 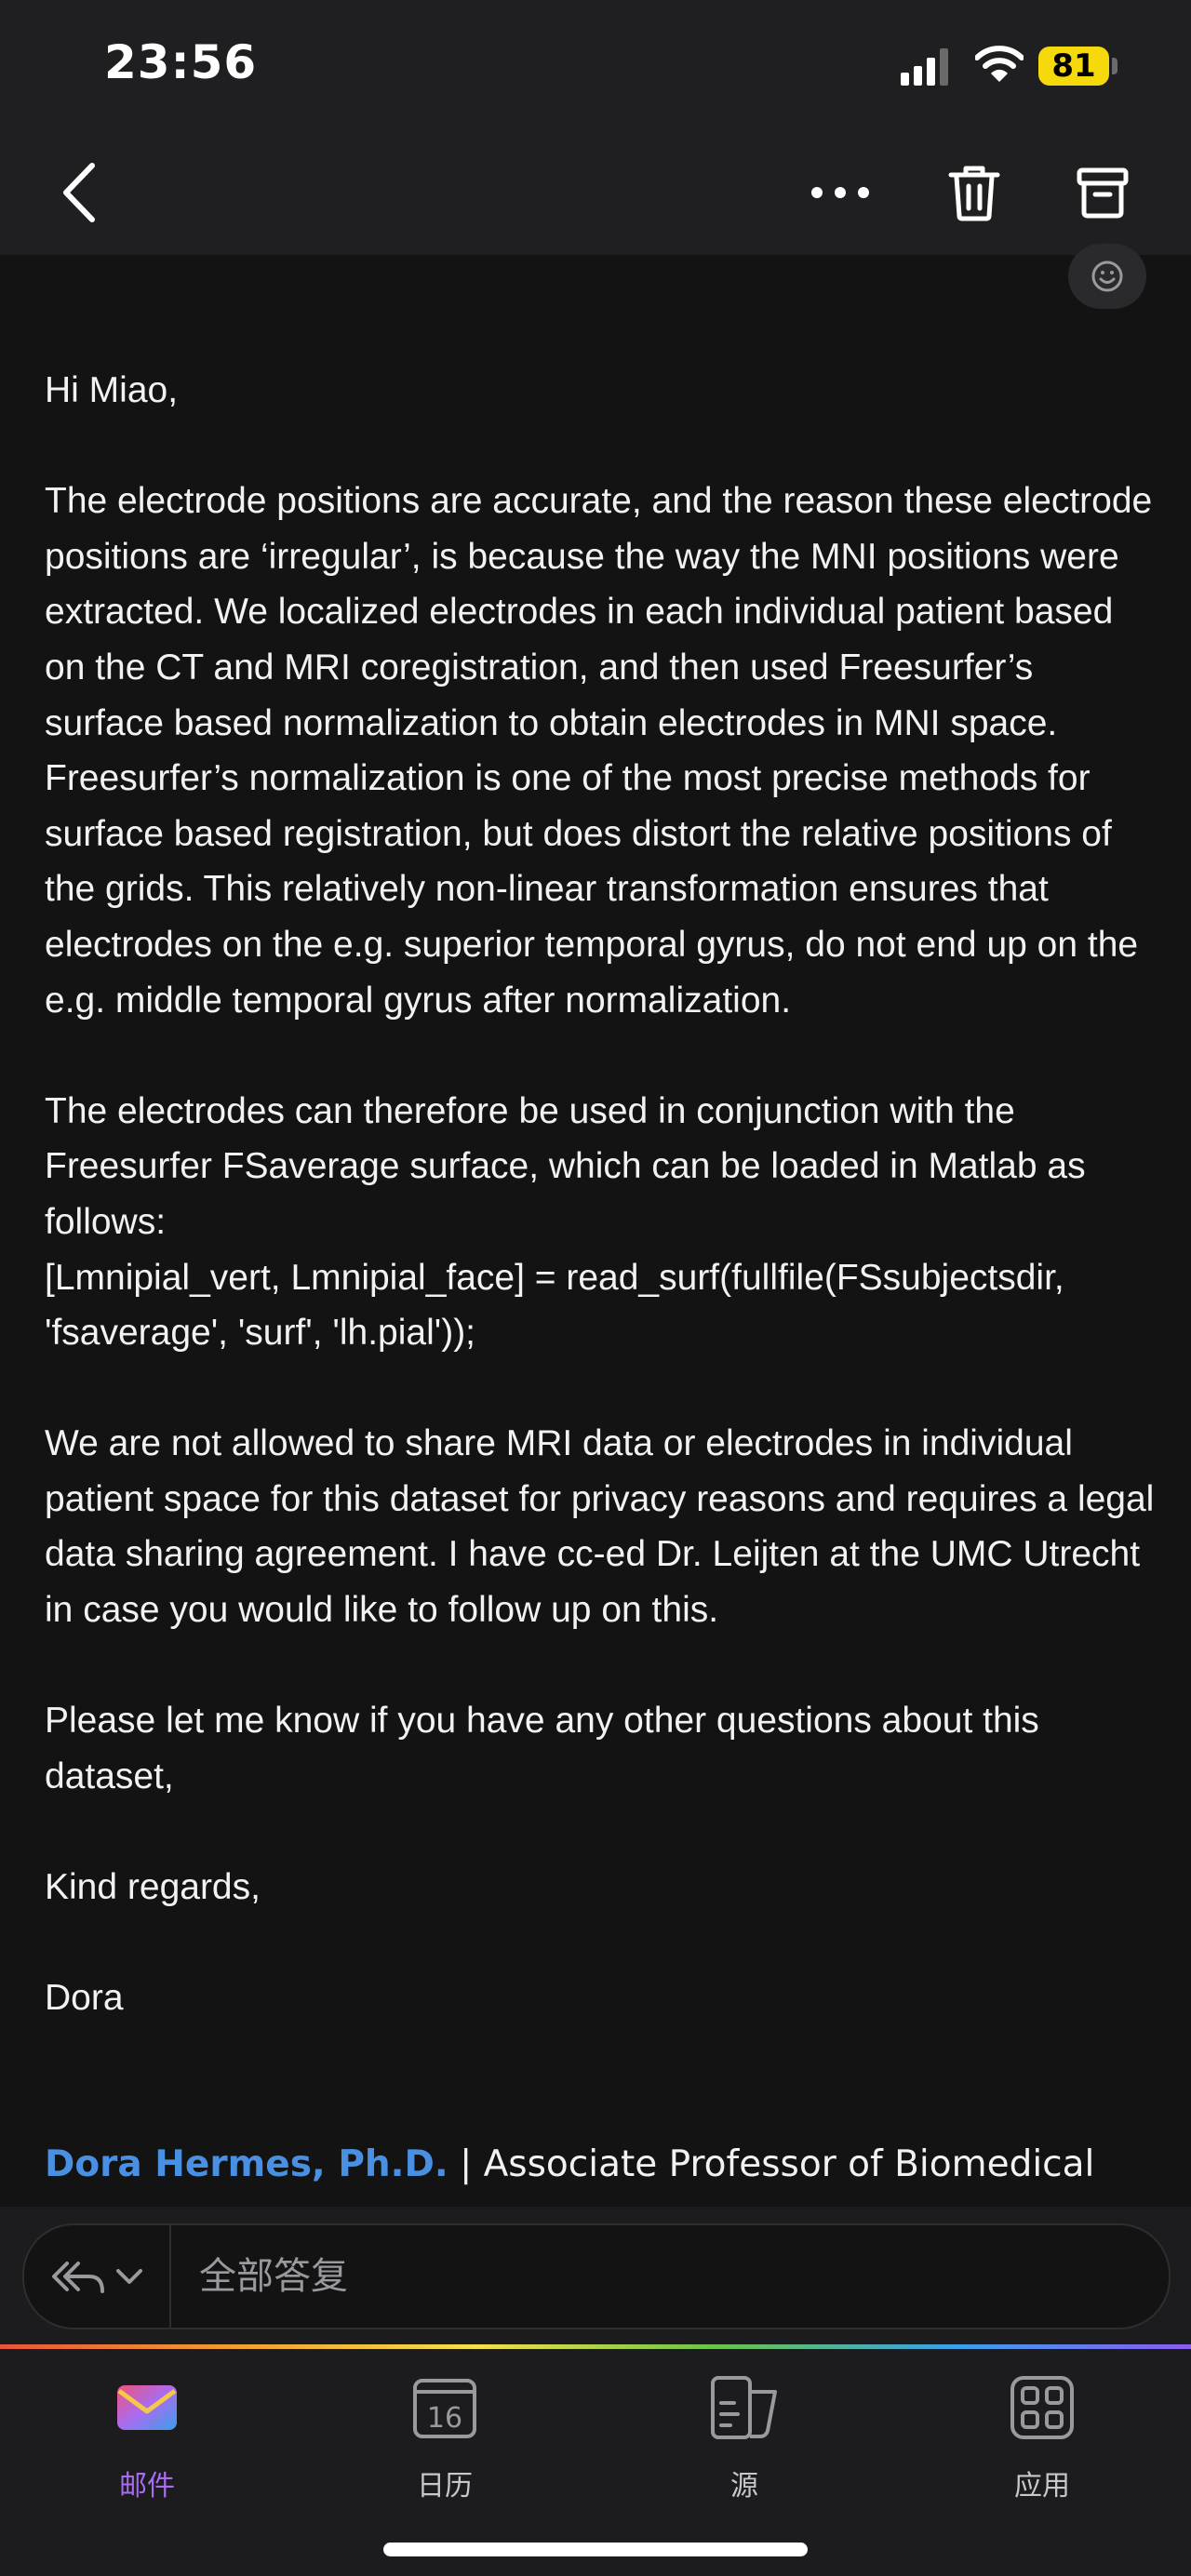 I want to click on calendar-icon: 16, so click(x=444, y=2408).